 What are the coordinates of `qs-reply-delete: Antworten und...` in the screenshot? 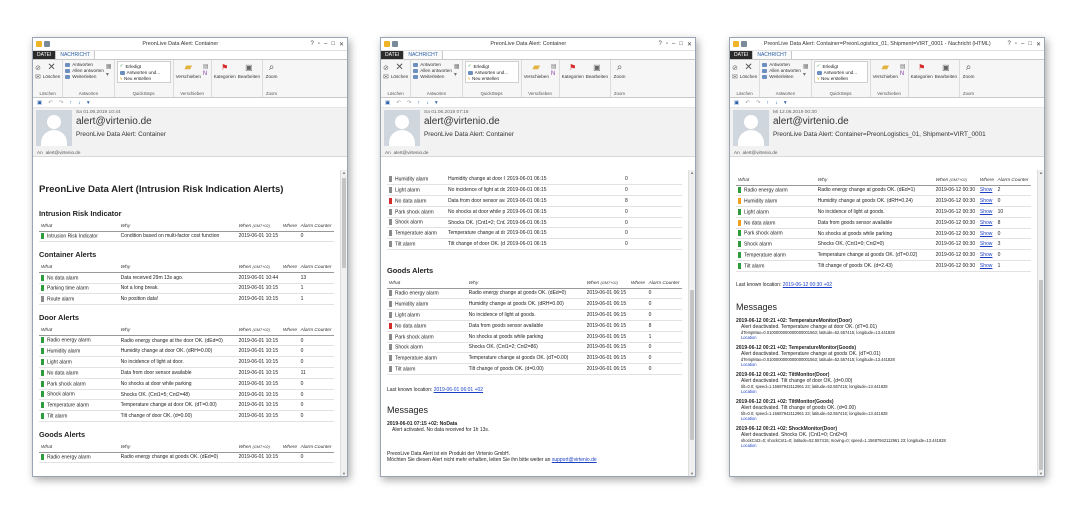 It's located at (491, 72).